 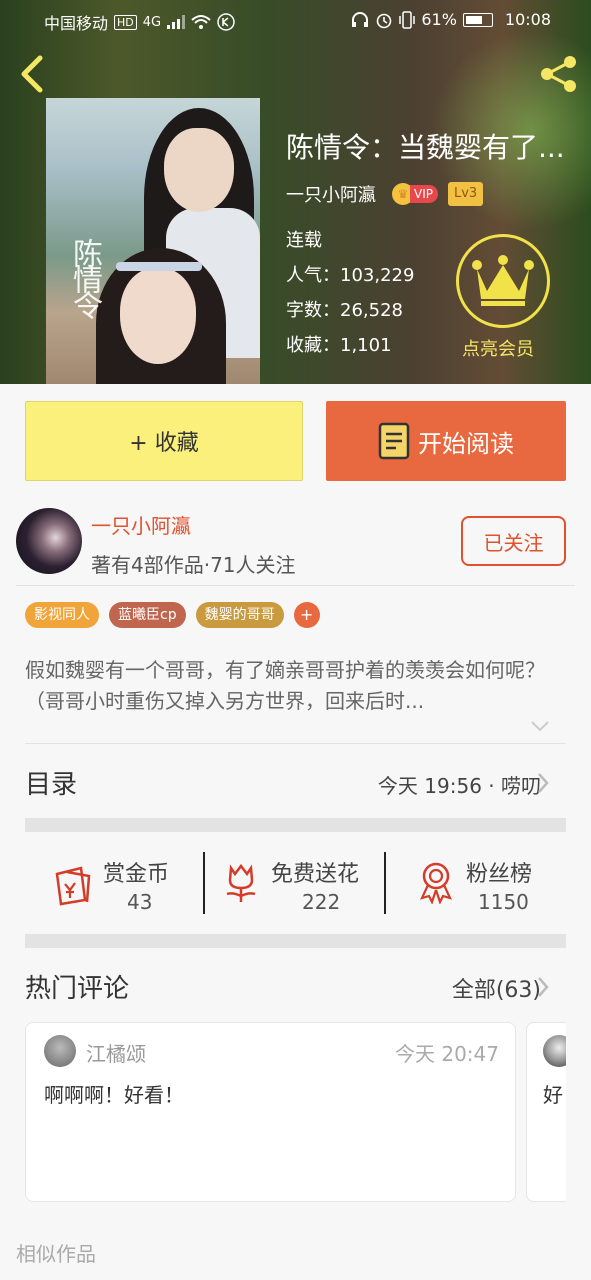 I want to click on crown-icon, so click(x=503, y=280).